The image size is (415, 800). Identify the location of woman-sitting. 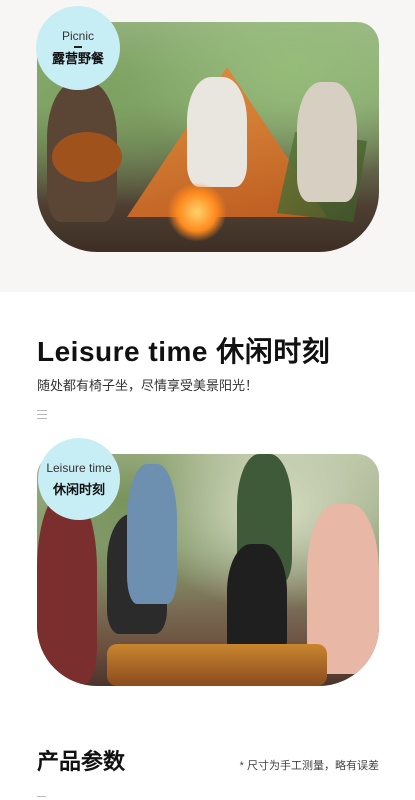
(217, 132).